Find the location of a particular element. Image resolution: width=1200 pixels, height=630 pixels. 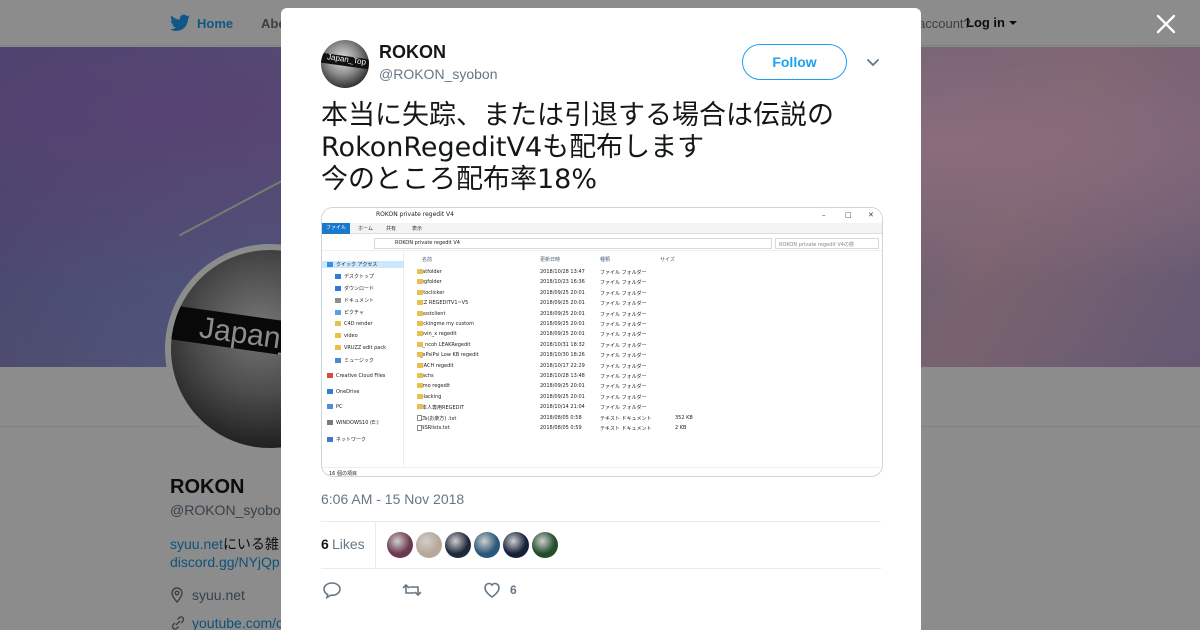

like-action-count: 6 is located at coordinates (513, 590).